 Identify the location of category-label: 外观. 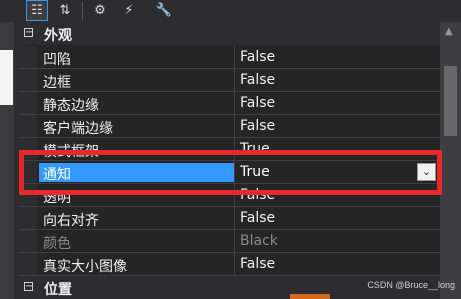
(58, 36).